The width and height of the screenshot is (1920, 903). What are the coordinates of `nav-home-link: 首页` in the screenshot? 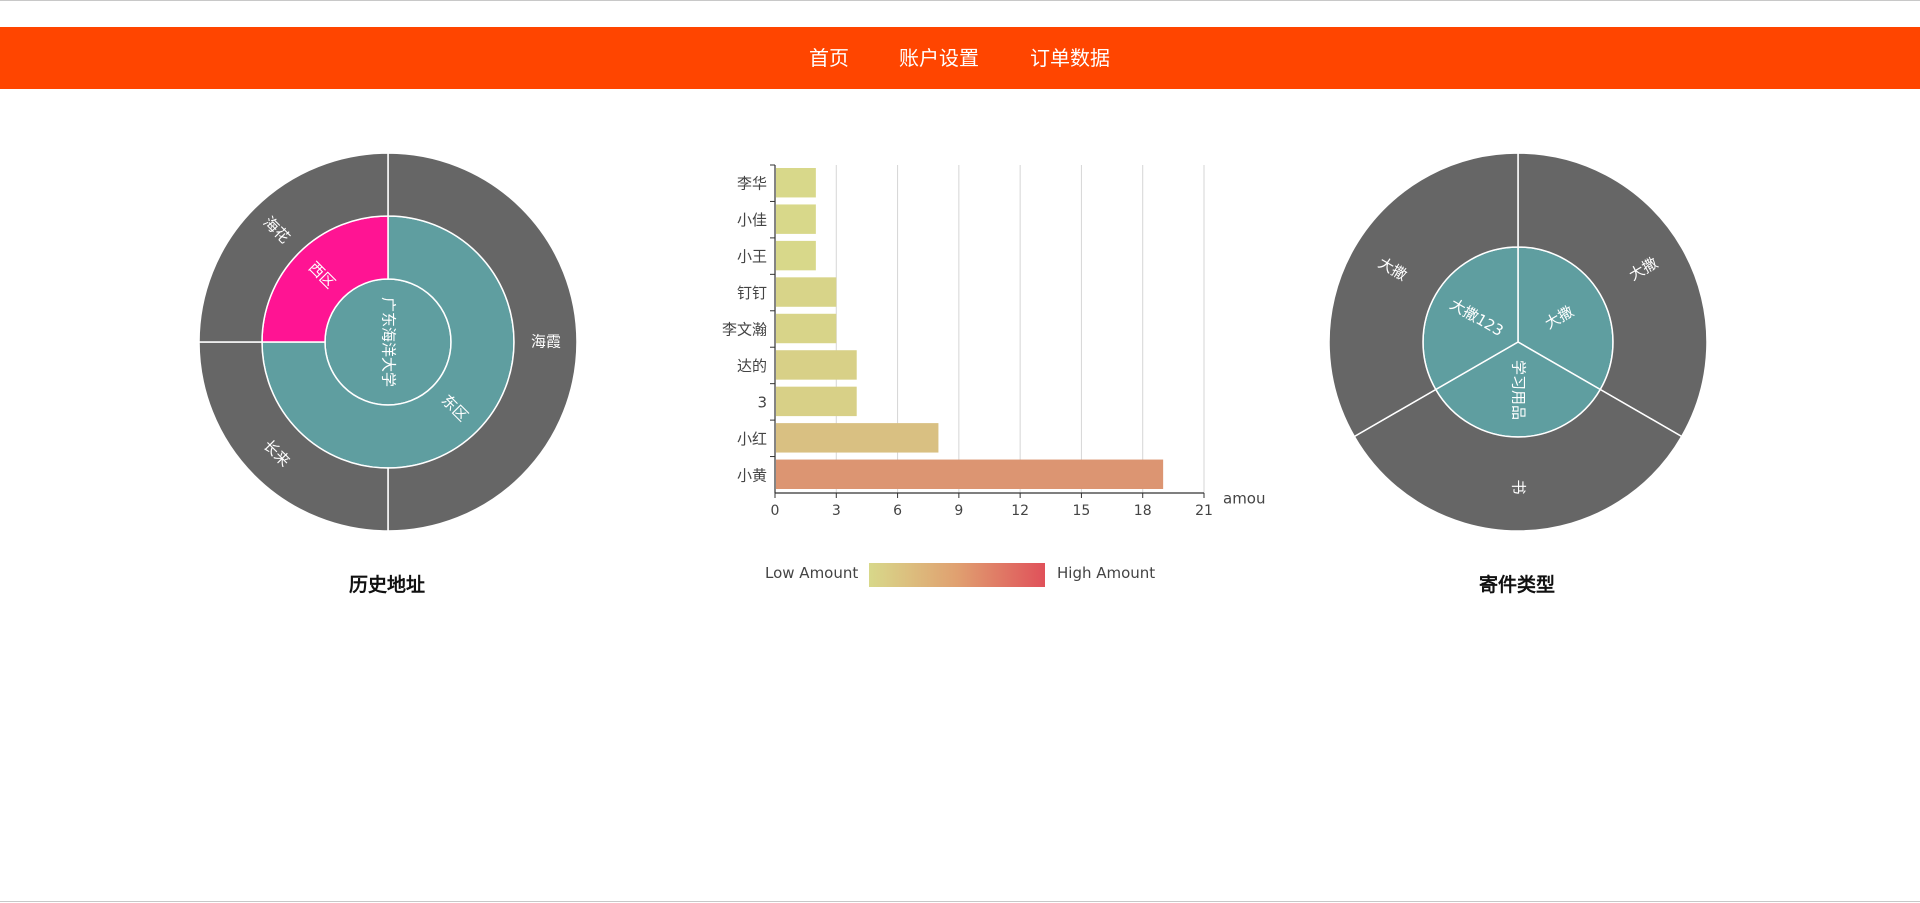 It's located at (829, 58).